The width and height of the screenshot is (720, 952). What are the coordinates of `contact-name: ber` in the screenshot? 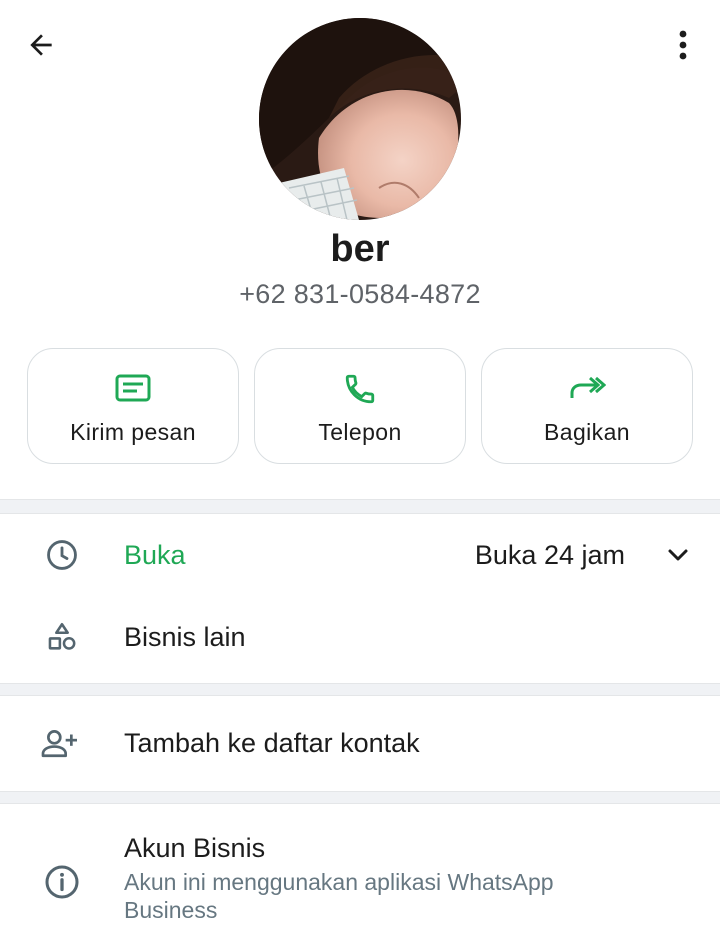 It's located at (360, 249).